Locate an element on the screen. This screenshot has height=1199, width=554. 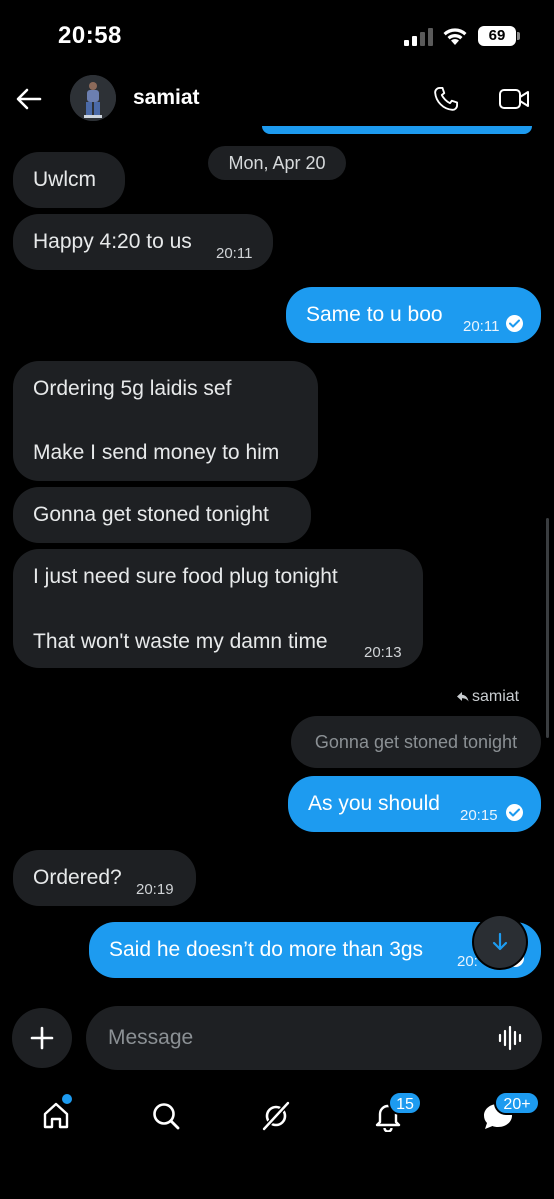
voice-wave-icon is located at coordinates (510, 1038).